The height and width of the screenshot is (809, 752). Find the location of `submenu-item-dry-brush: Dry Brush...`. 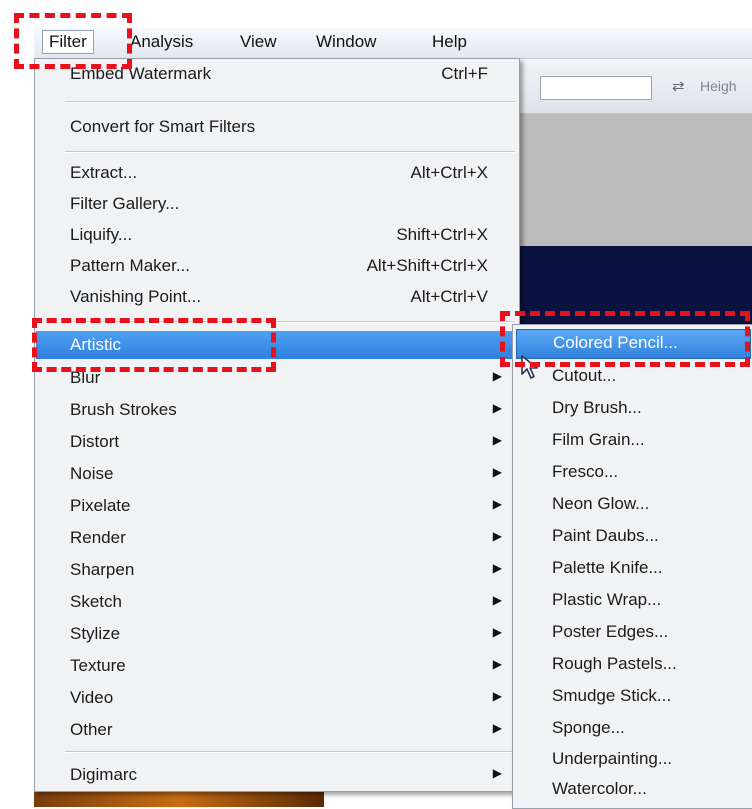

submenu-item-dry-brush: Dry Brush... is located at coordinates (632, 409).